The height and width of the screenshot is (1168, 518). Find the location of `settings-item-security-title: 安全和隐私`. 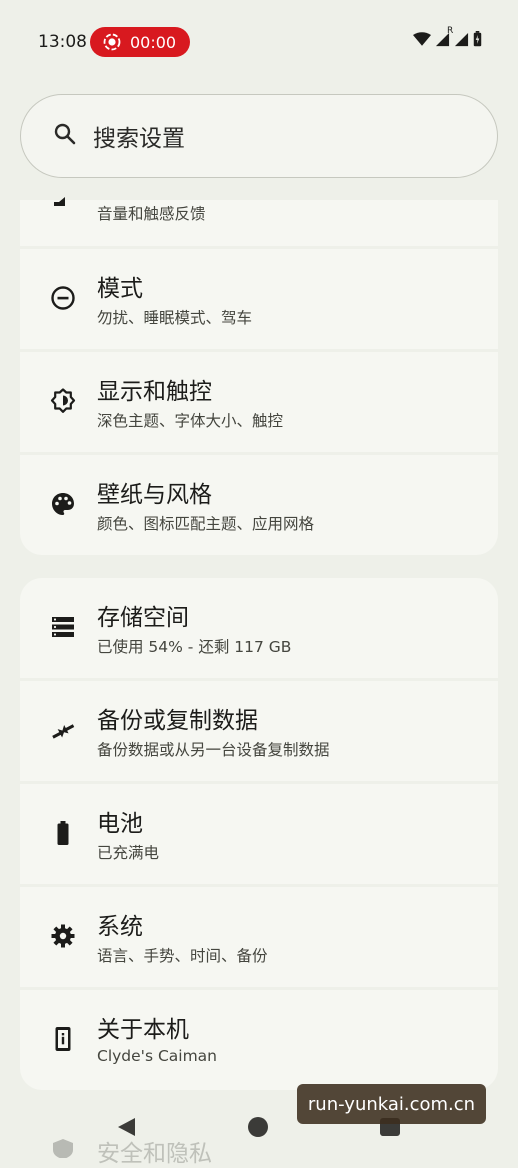

settings-item-security-title: 安全和隐私 is located at coordinates (154, 1154).